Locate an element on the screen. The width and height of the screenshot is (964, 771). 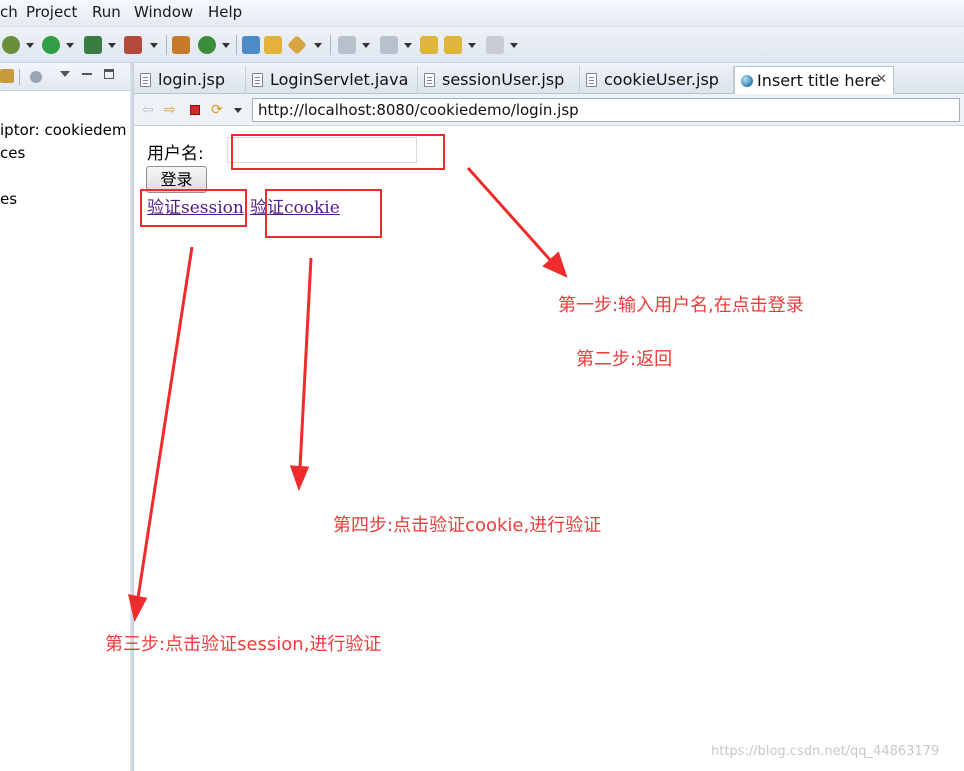
tab-cookieuser-jsp: cookieUser.jsp is located at coordinates (657, 80).